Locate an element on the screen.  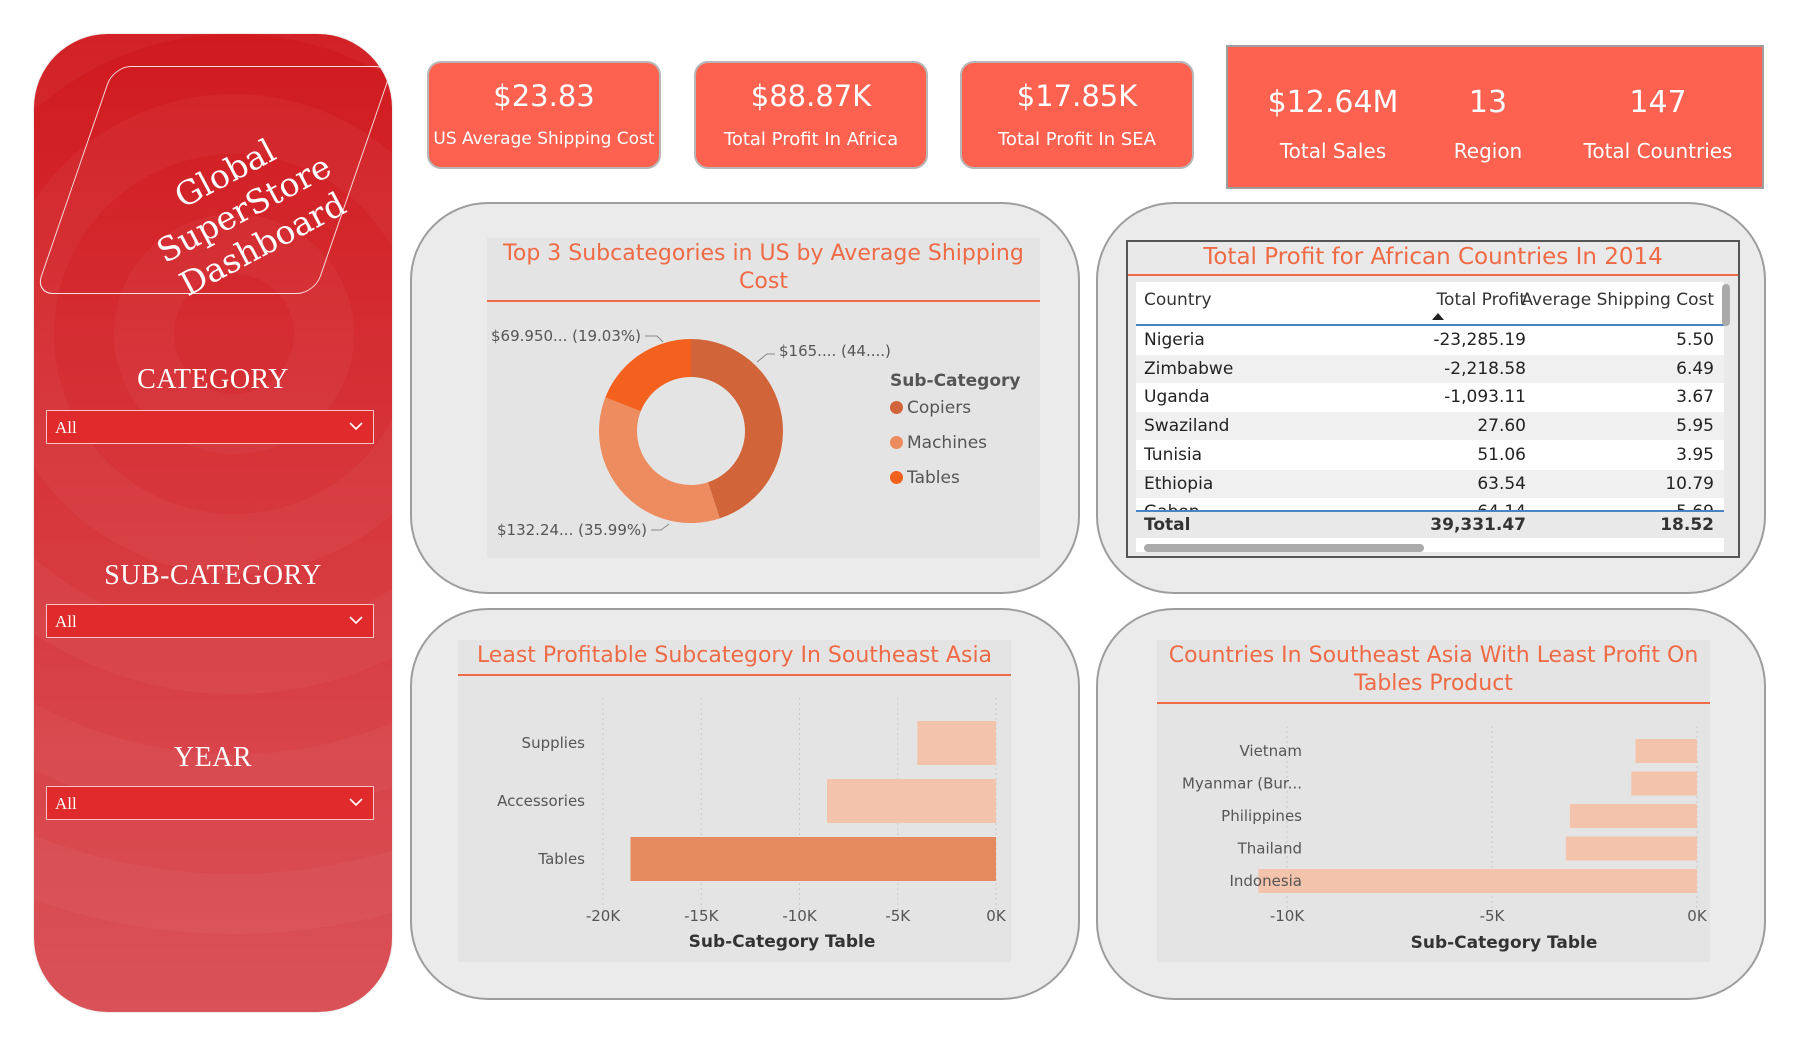
cell-country: Uganda is located at coordinates (1177, 397).